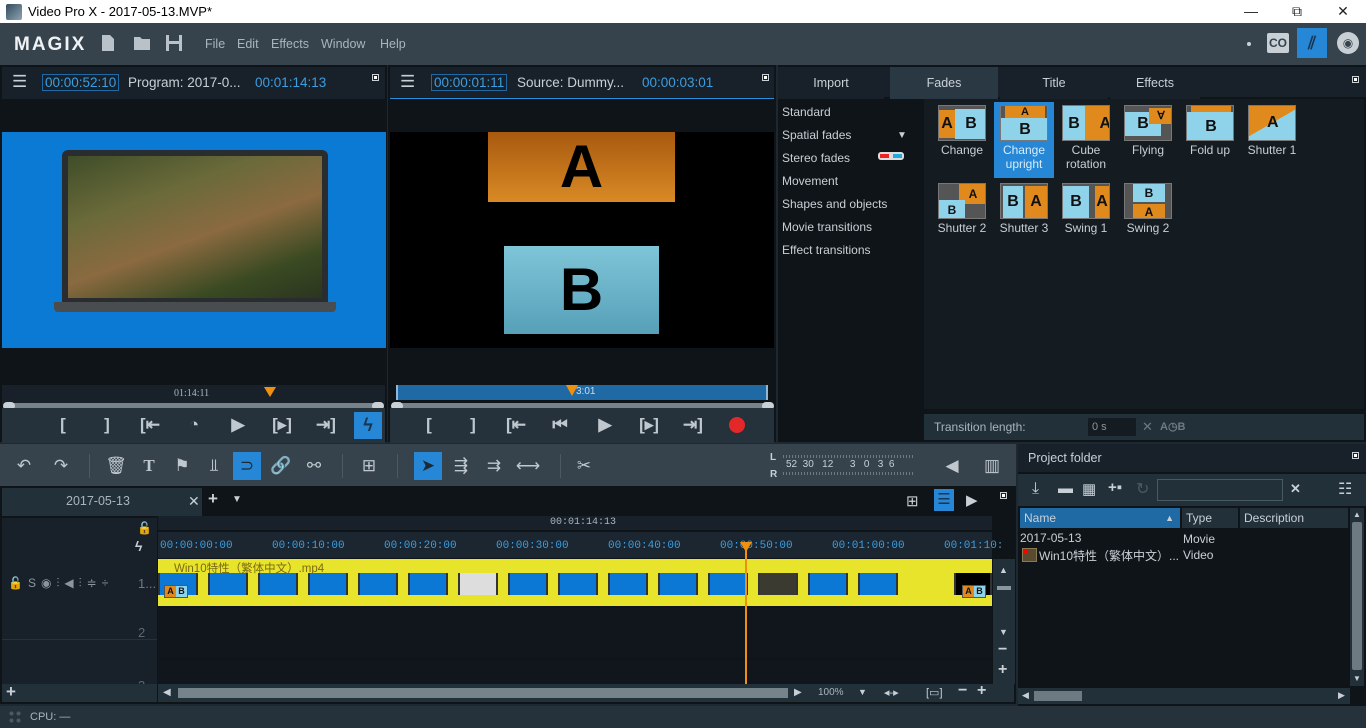  What do you see at coordinates (1024, 140) in the screenshot?
I see `fade-change-upright: AB Change upright` at bounding box center [1024, 140].